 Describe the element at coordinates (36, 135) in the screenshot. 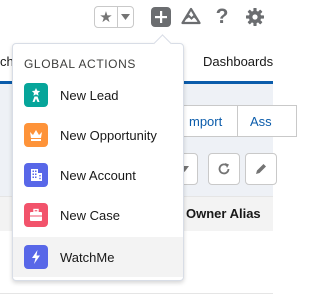

I see `crown-icon` at that location.